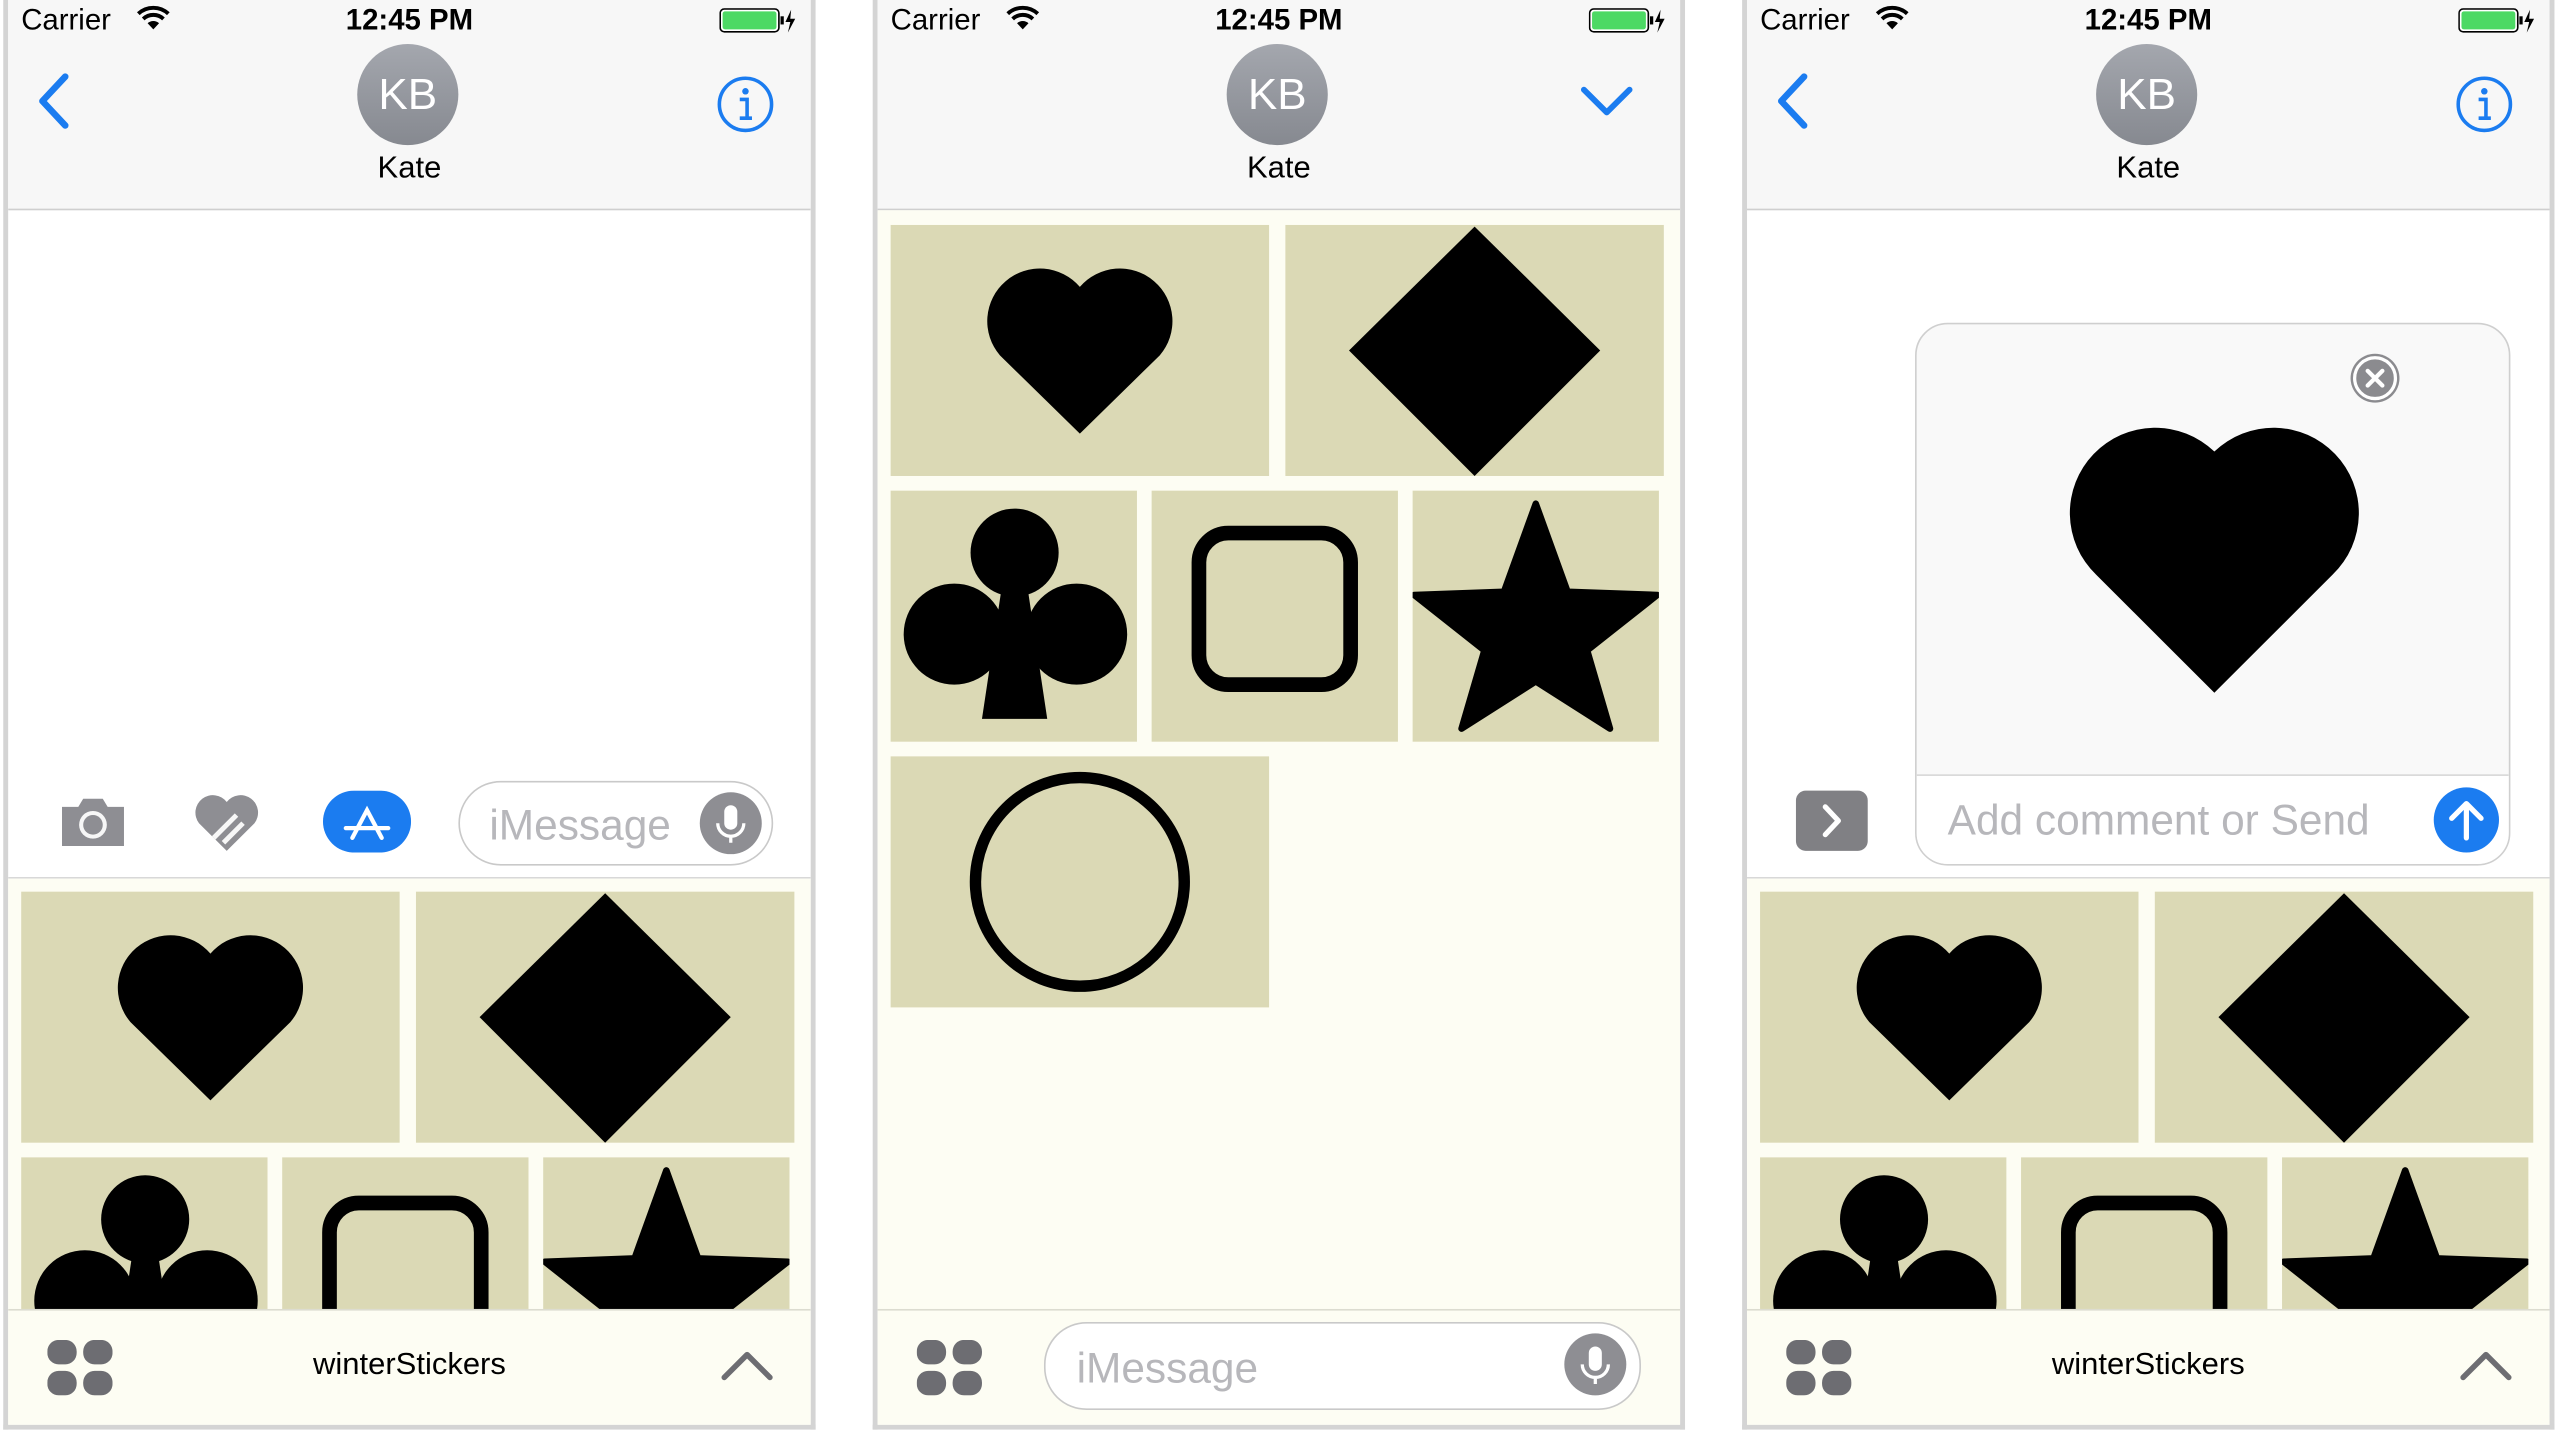 This screenshot has height=1430, width=2556. Describe the element at coordinates (1606, 101) in the screenshot. I see `collapse-chevron-down-icon` at that location.